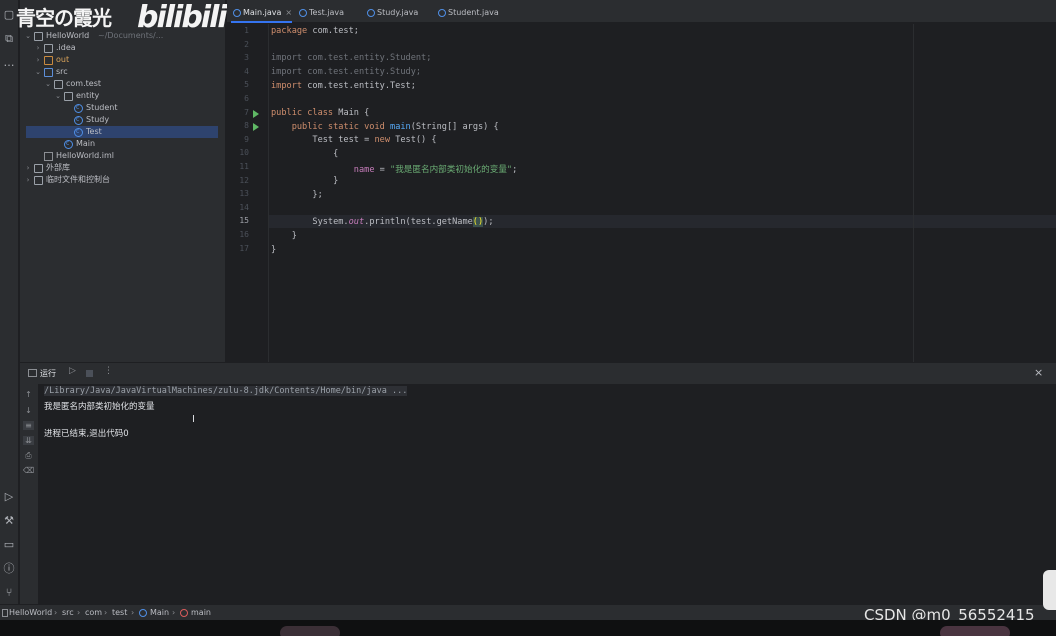 This screenshot has height=636, width=1056. I want to click on project-folder-icon: ▢, so click(9, 15).